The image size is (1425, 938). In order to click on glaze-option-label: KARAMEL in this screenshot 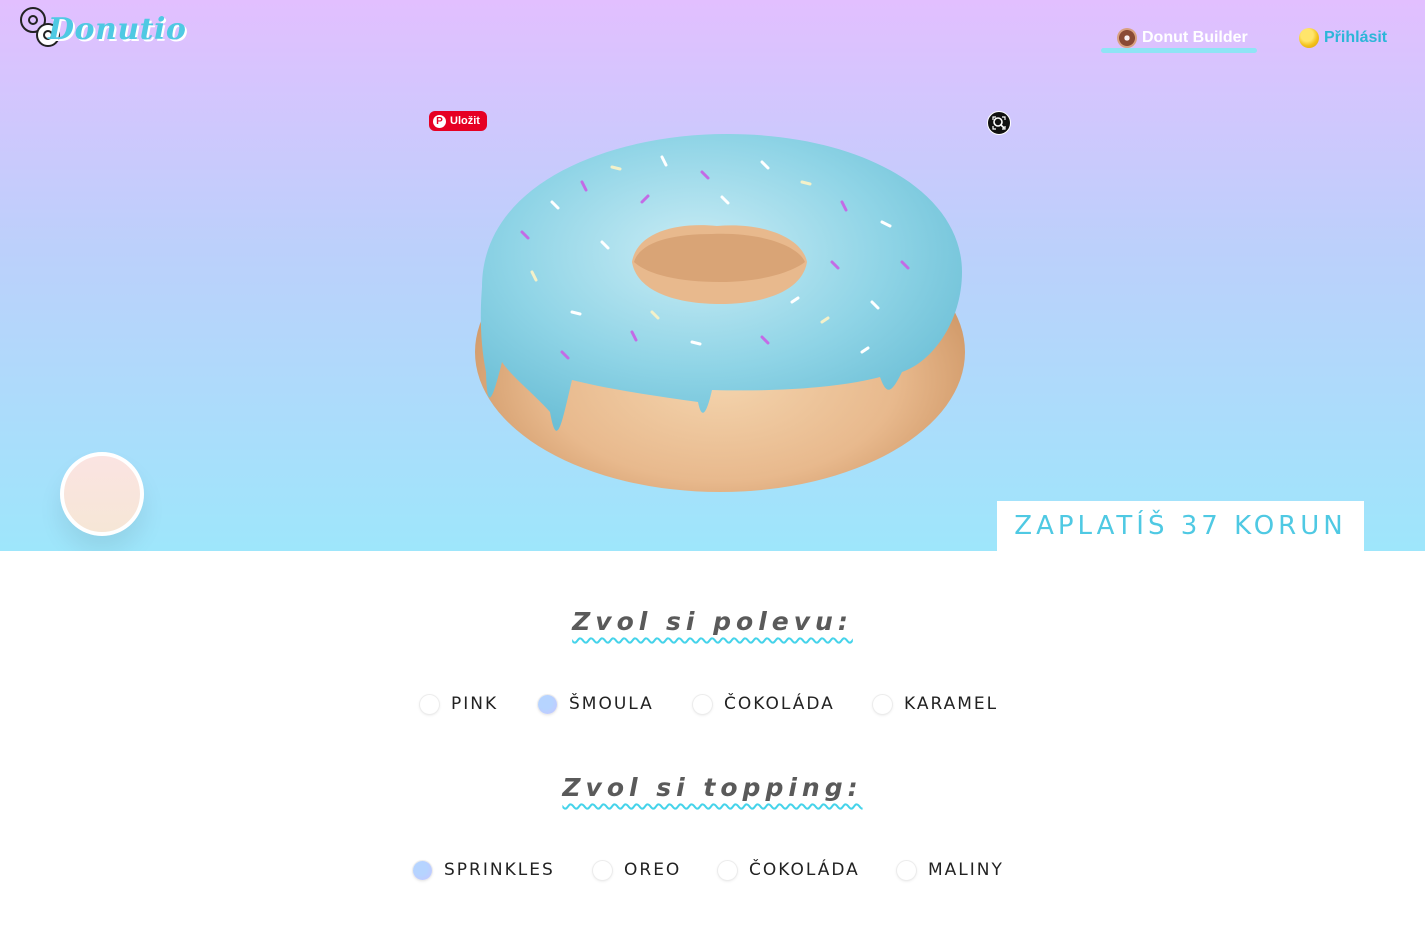, I will do `click(951, 704)`.